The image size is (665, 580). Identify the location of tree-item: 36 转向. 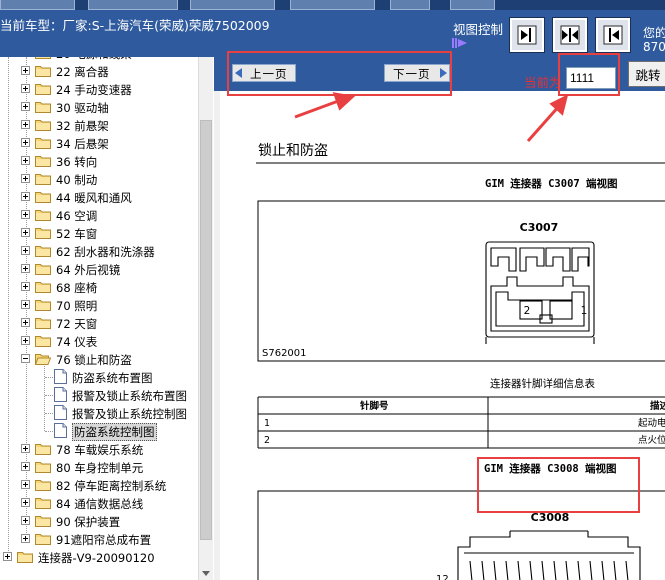
(99, 161).